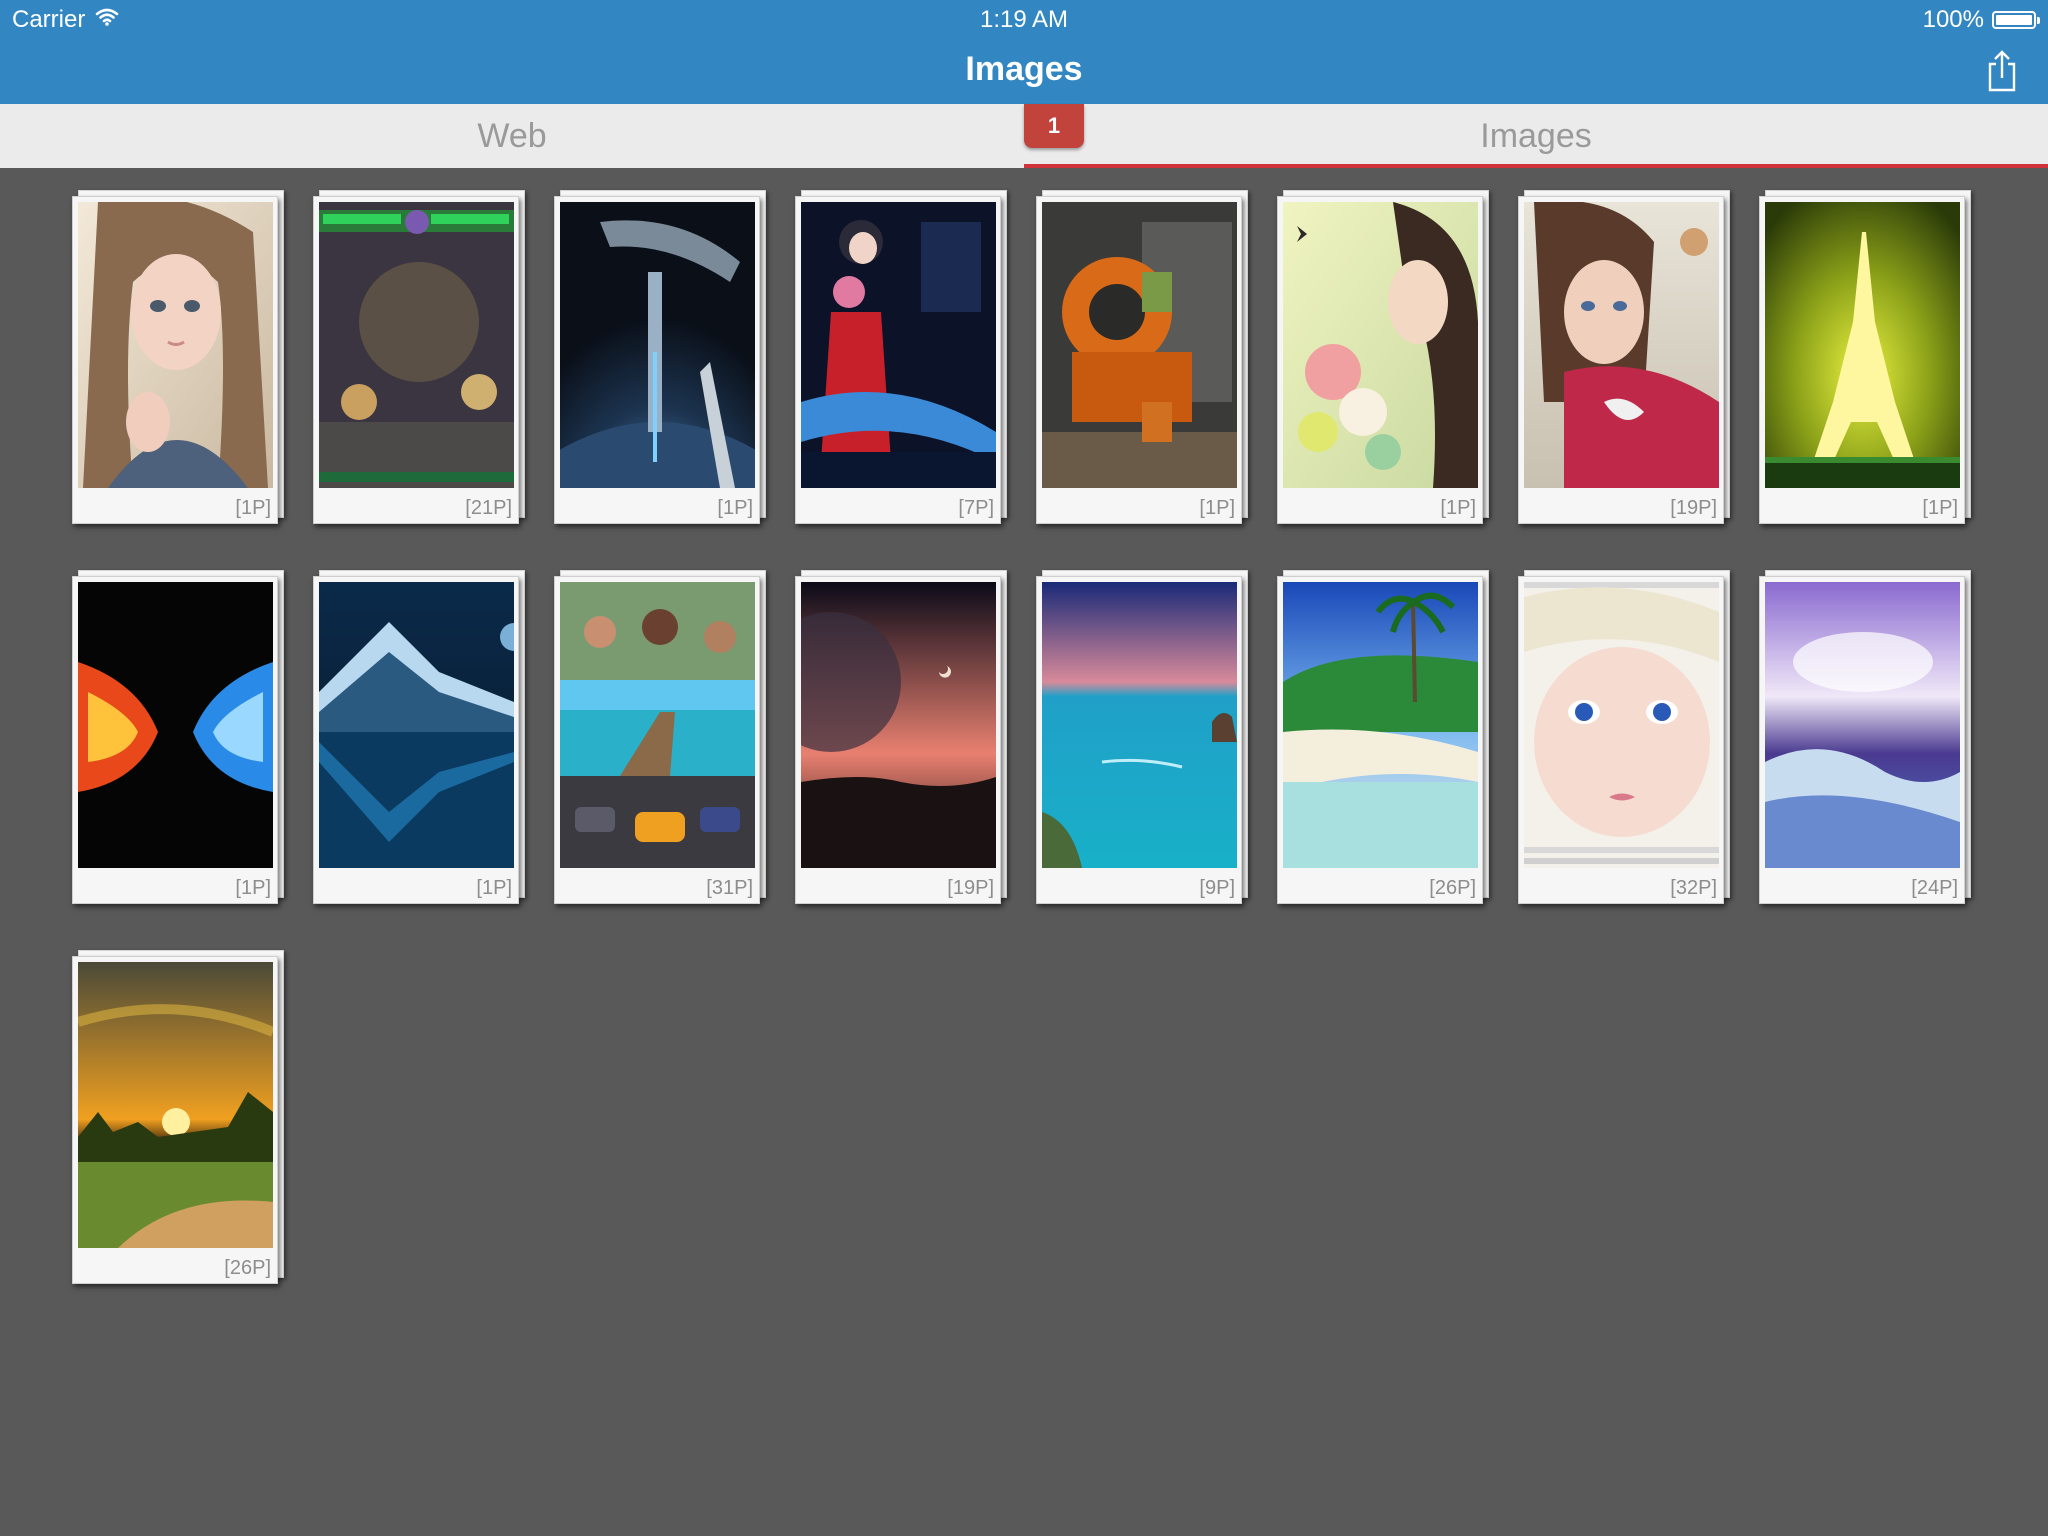 The height and width of the screenshot is (1536, 2048). I want to click on album-stack-front: [31P], so click(657, 740).